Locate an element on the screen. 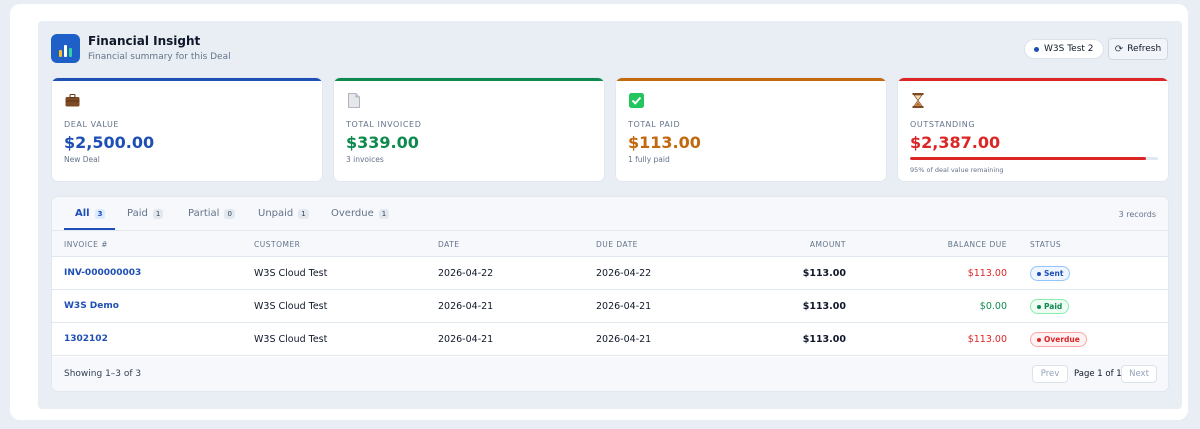 This screenshot has width=1200, height=429. outstanding-progress-bar is located at coordinates (1034, 158).